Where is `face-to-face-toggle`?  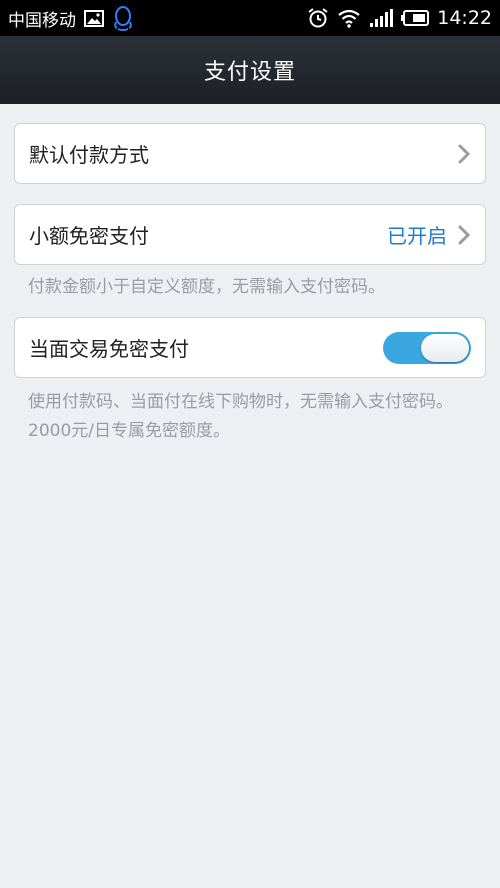
face-to-face-toggle is located at coordinates (427, 347).